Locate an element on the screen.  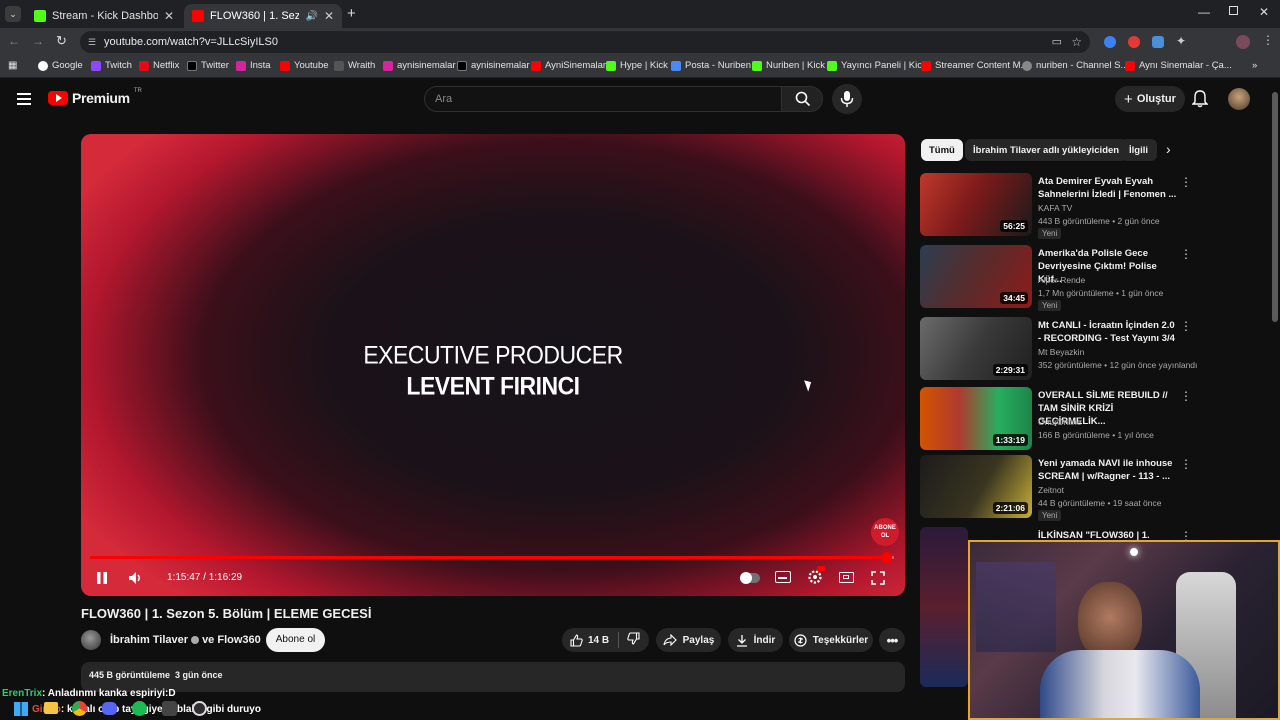
subscribe-button: Abone ol is located at coordinates (295, 640).